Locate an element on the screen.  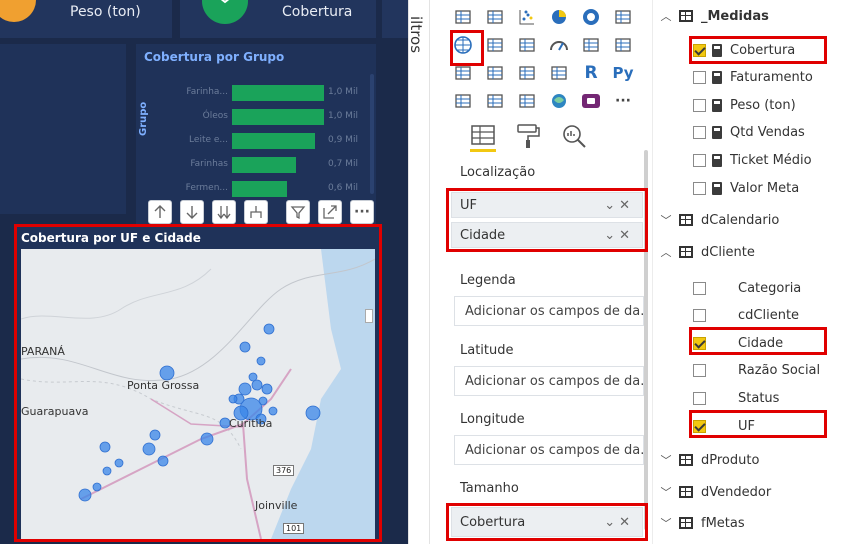
card-icon is located at coordinates (591, 45).